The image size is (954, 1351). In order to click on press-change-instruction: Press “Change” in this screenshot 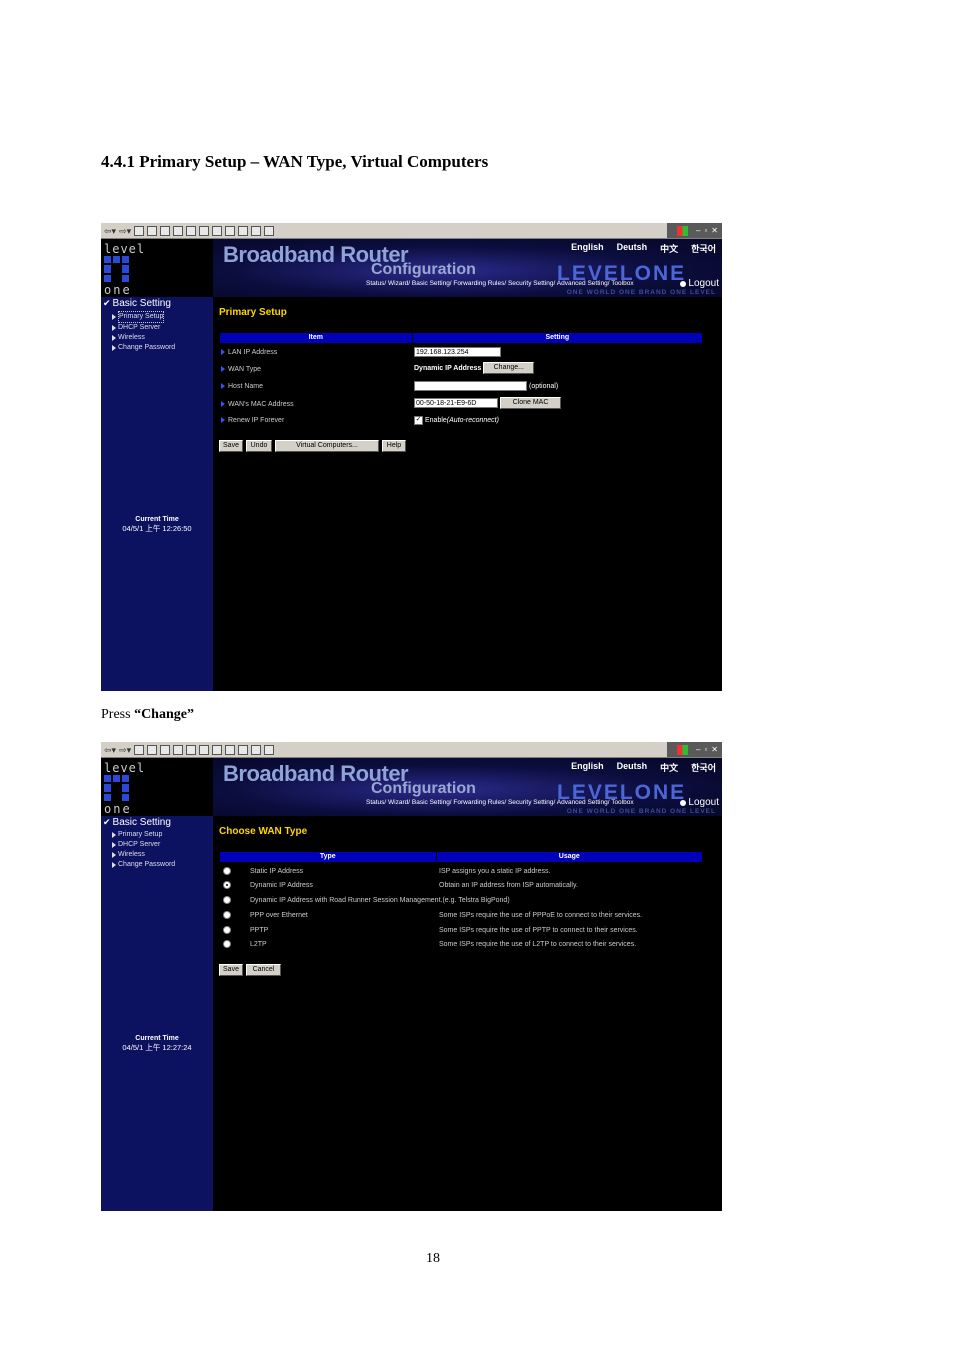, I will do `click(147, 715)`.